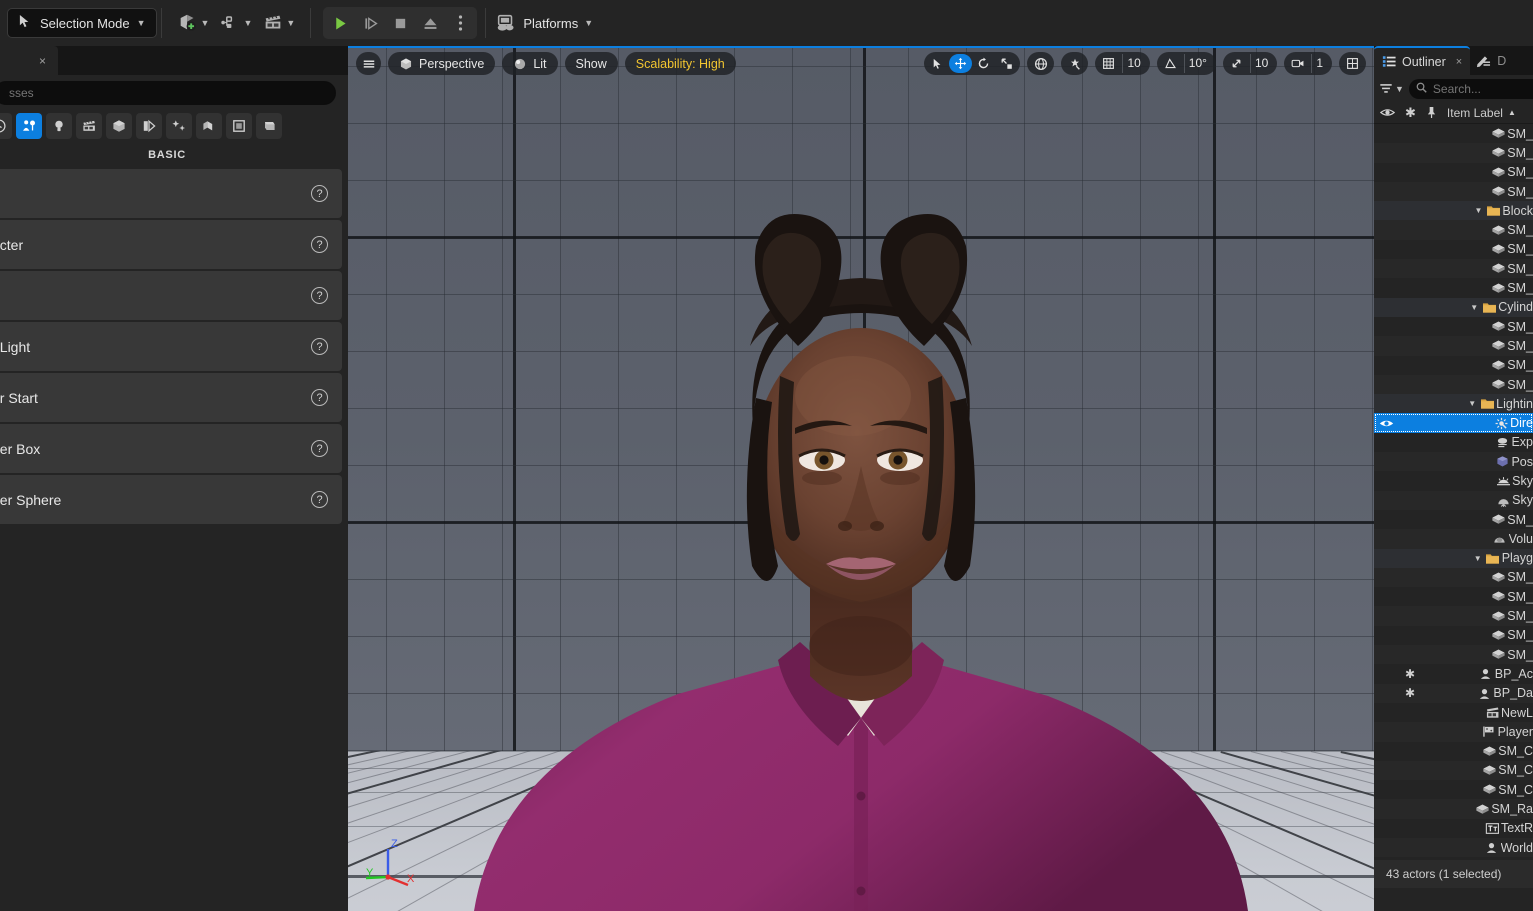 The image size is (1533, 911). I want to click on outliner-search-input, so click(1470, 88).